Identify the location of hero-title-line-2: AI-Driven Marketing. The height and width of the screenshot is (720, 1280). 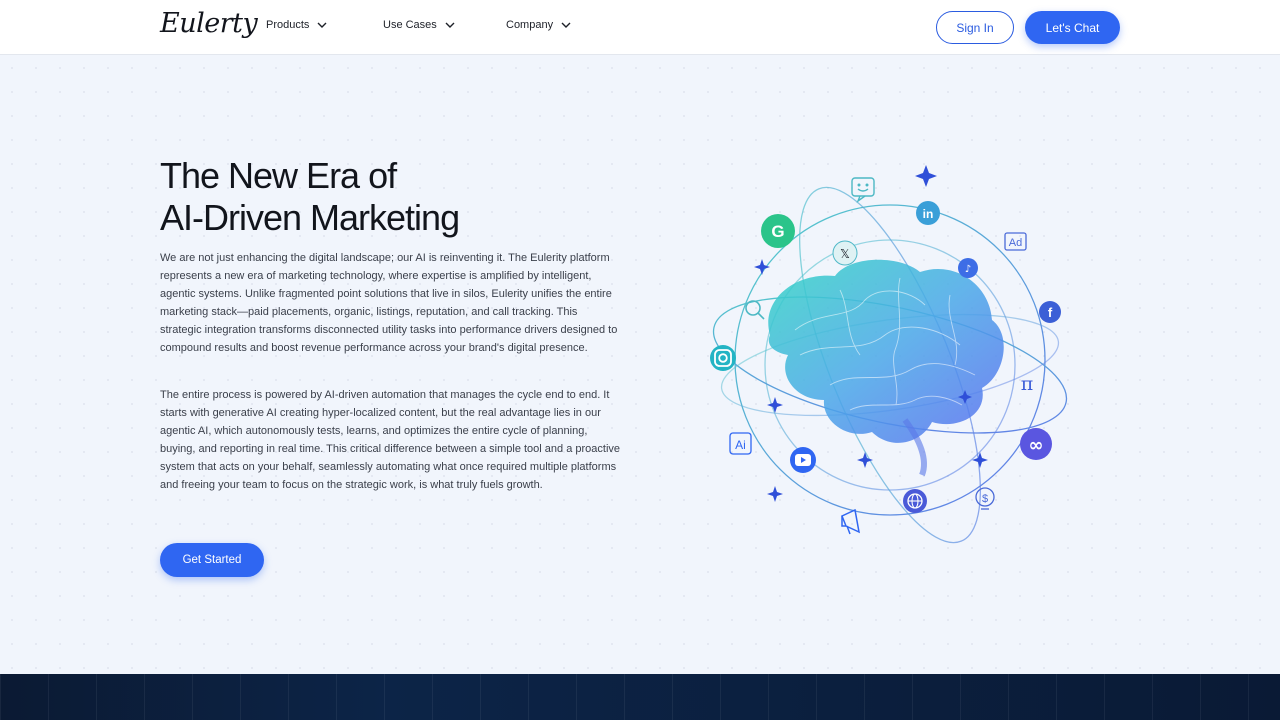
(310, 217).